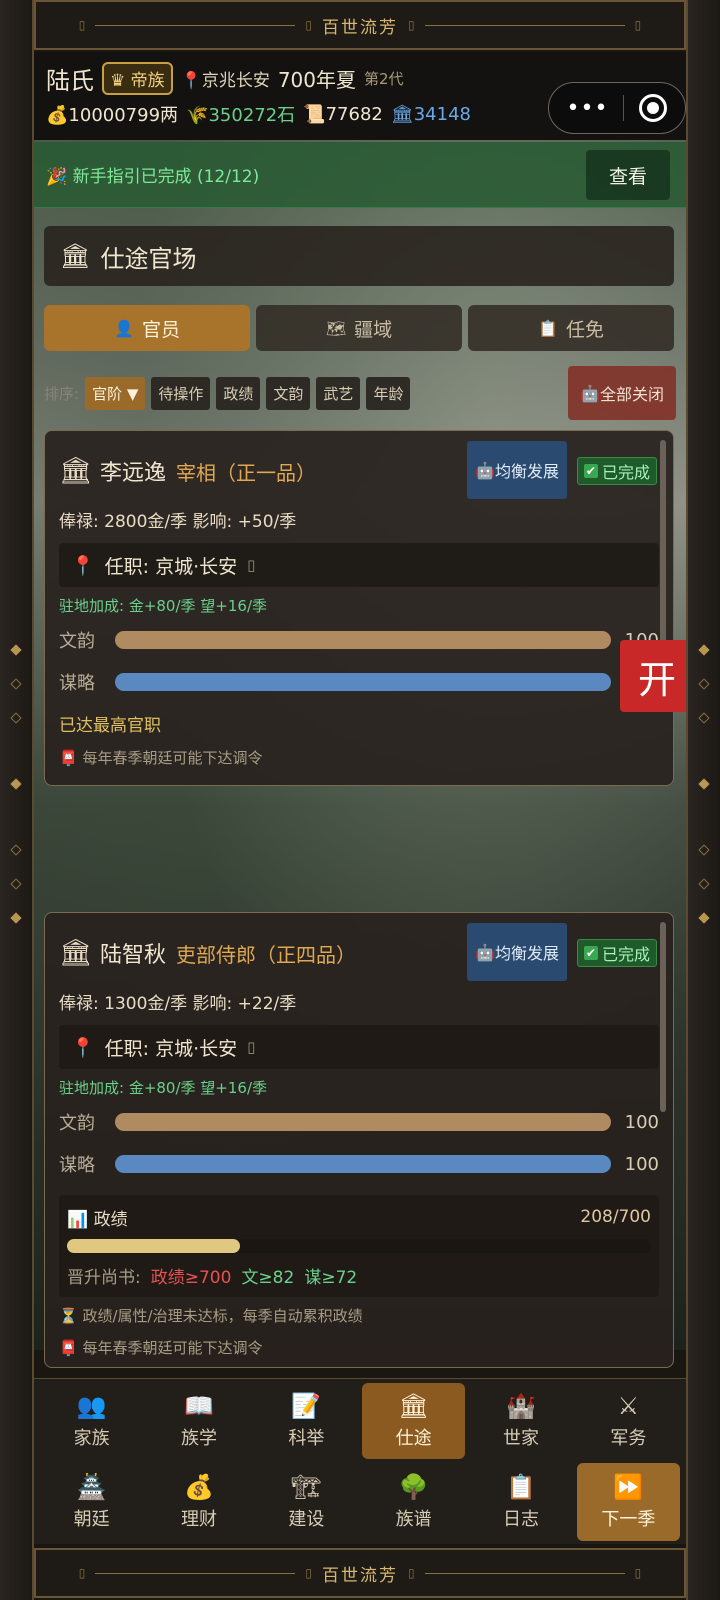  Describe the element at coordinates (288, 393) in the screenshot. I see `sort-literary: 文韵` at that location.